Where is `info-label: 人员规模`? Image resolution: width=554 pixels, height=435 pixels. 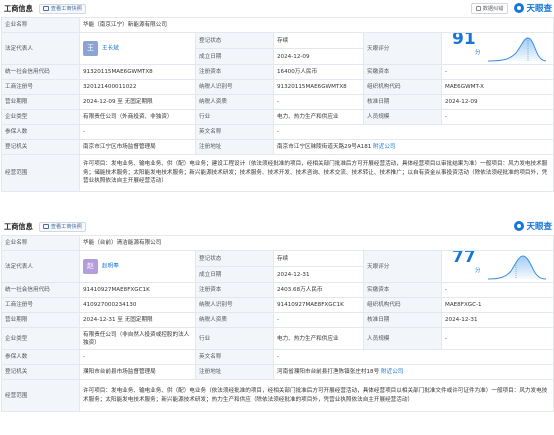
info-label: 人员规模 is located at coordinates (402, 338).